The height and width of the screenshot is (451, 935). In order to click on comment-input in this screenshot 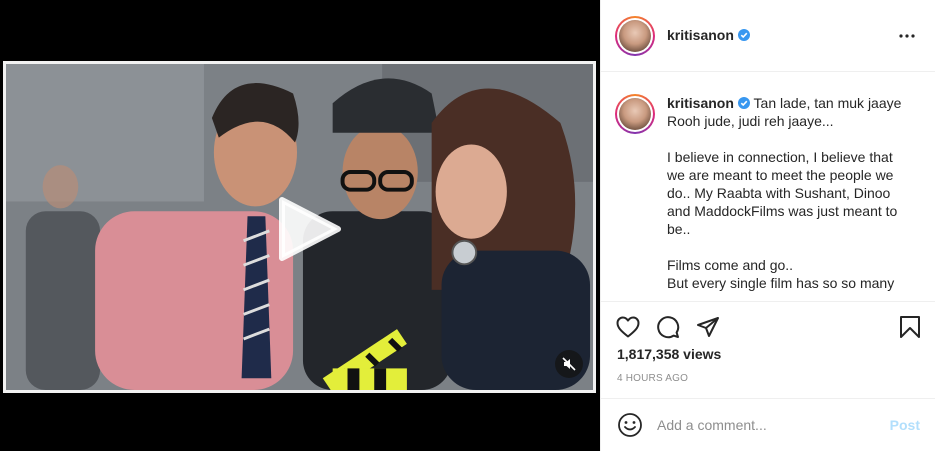, I will do `click(769, 425)`.